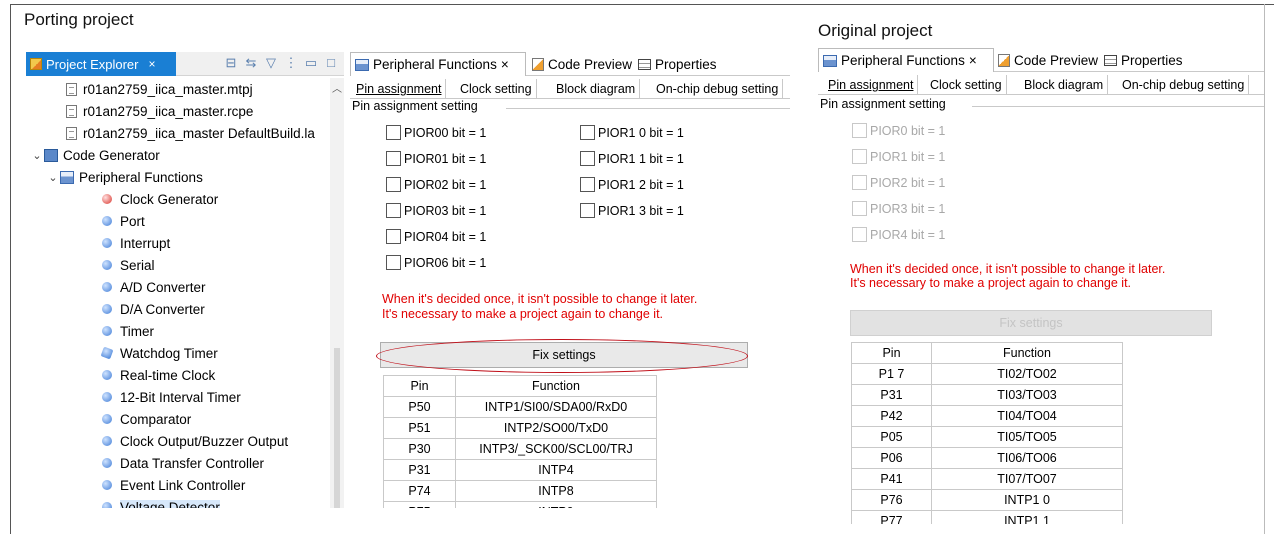  I want to click on pior-checkbox: PIOR04 bit = 1, so click(436, 236).